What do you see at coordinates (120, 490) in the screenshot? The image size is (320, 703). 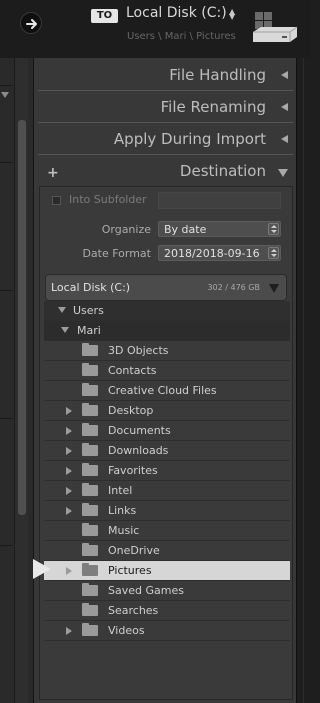 I see `tree-item-label: Intel` at bounding box center [120, 490].